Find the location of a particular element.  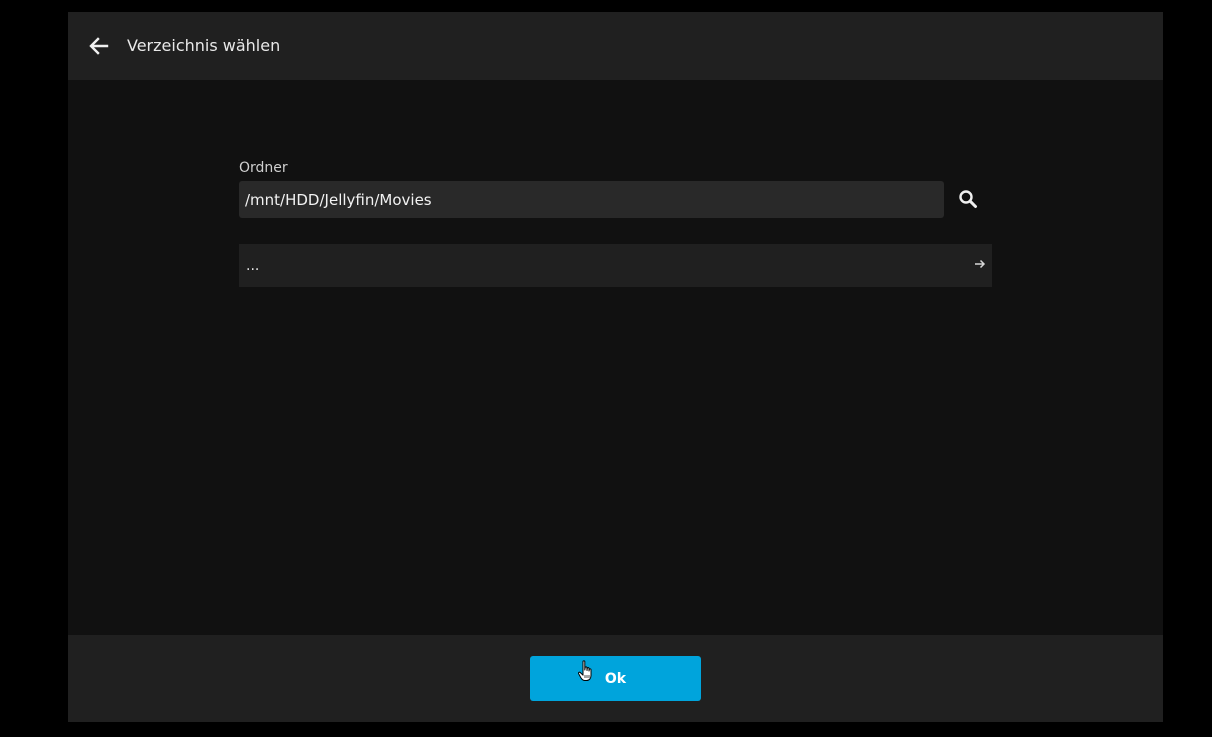

folder-path-input is located at coordinates (591, 199).